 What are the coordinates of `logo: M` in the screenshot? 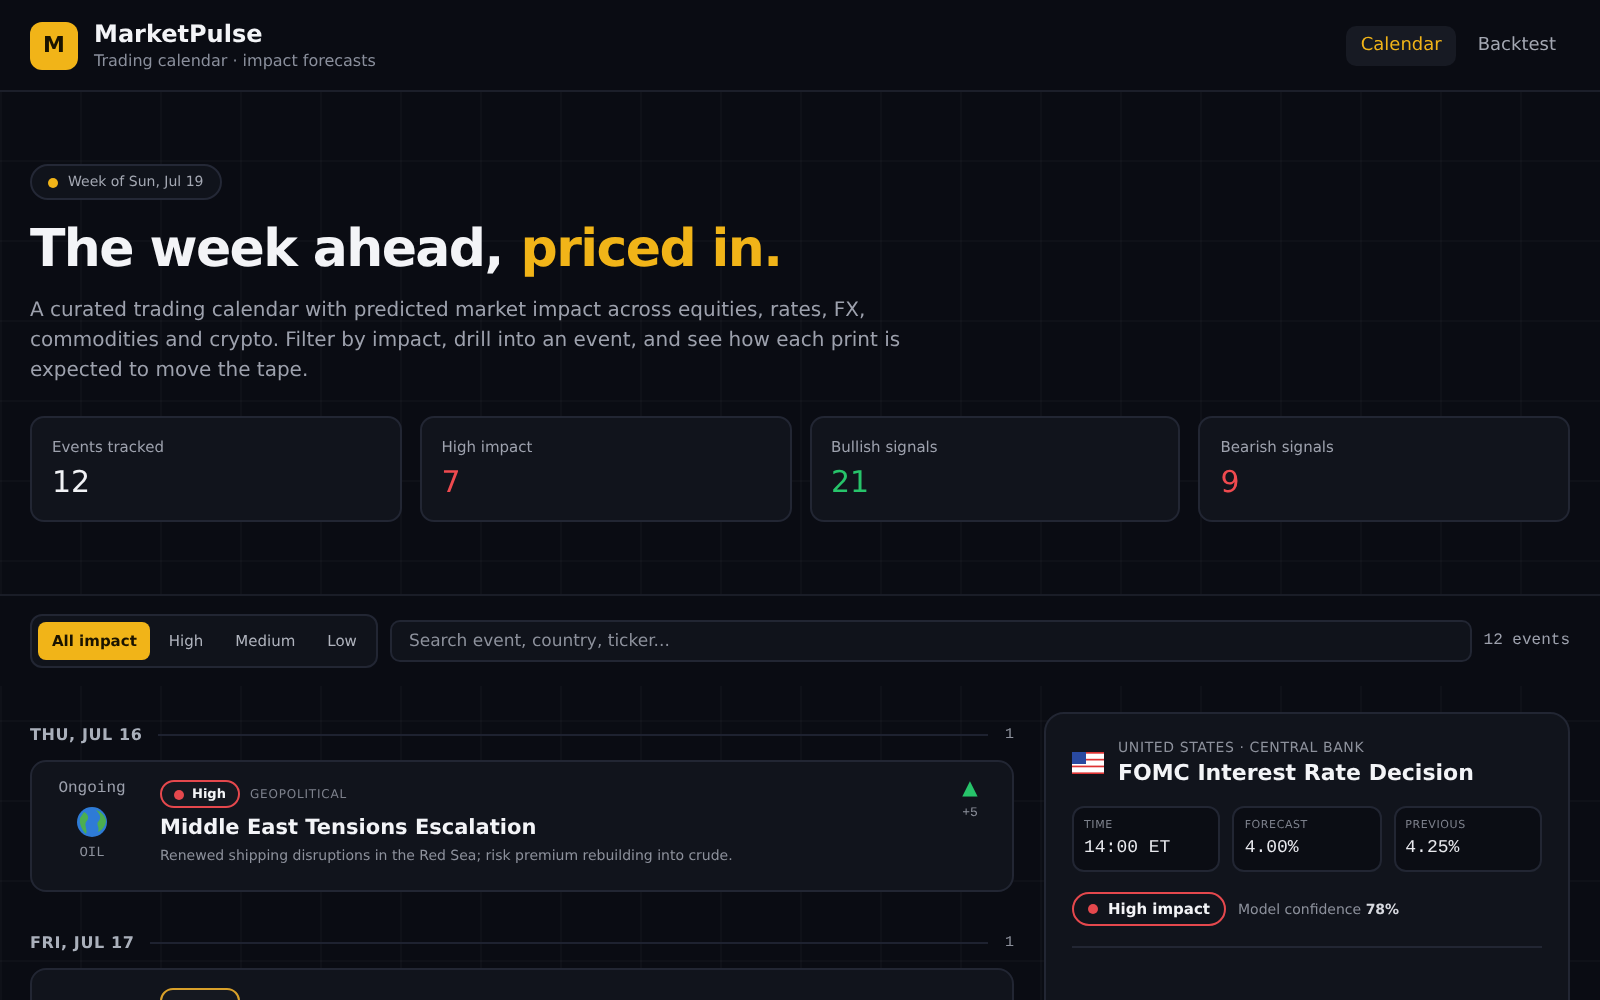 It's located at (54, 45).